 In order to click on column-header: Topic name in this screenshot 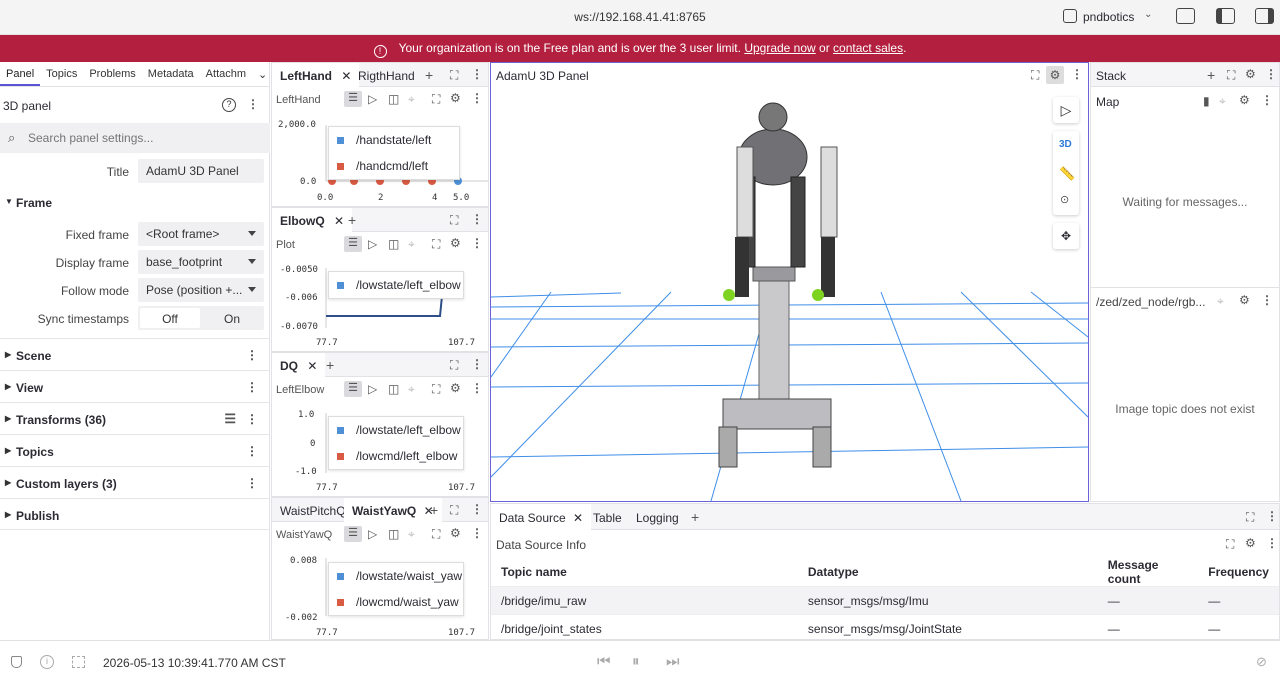, I will do `click(644, 572)`.